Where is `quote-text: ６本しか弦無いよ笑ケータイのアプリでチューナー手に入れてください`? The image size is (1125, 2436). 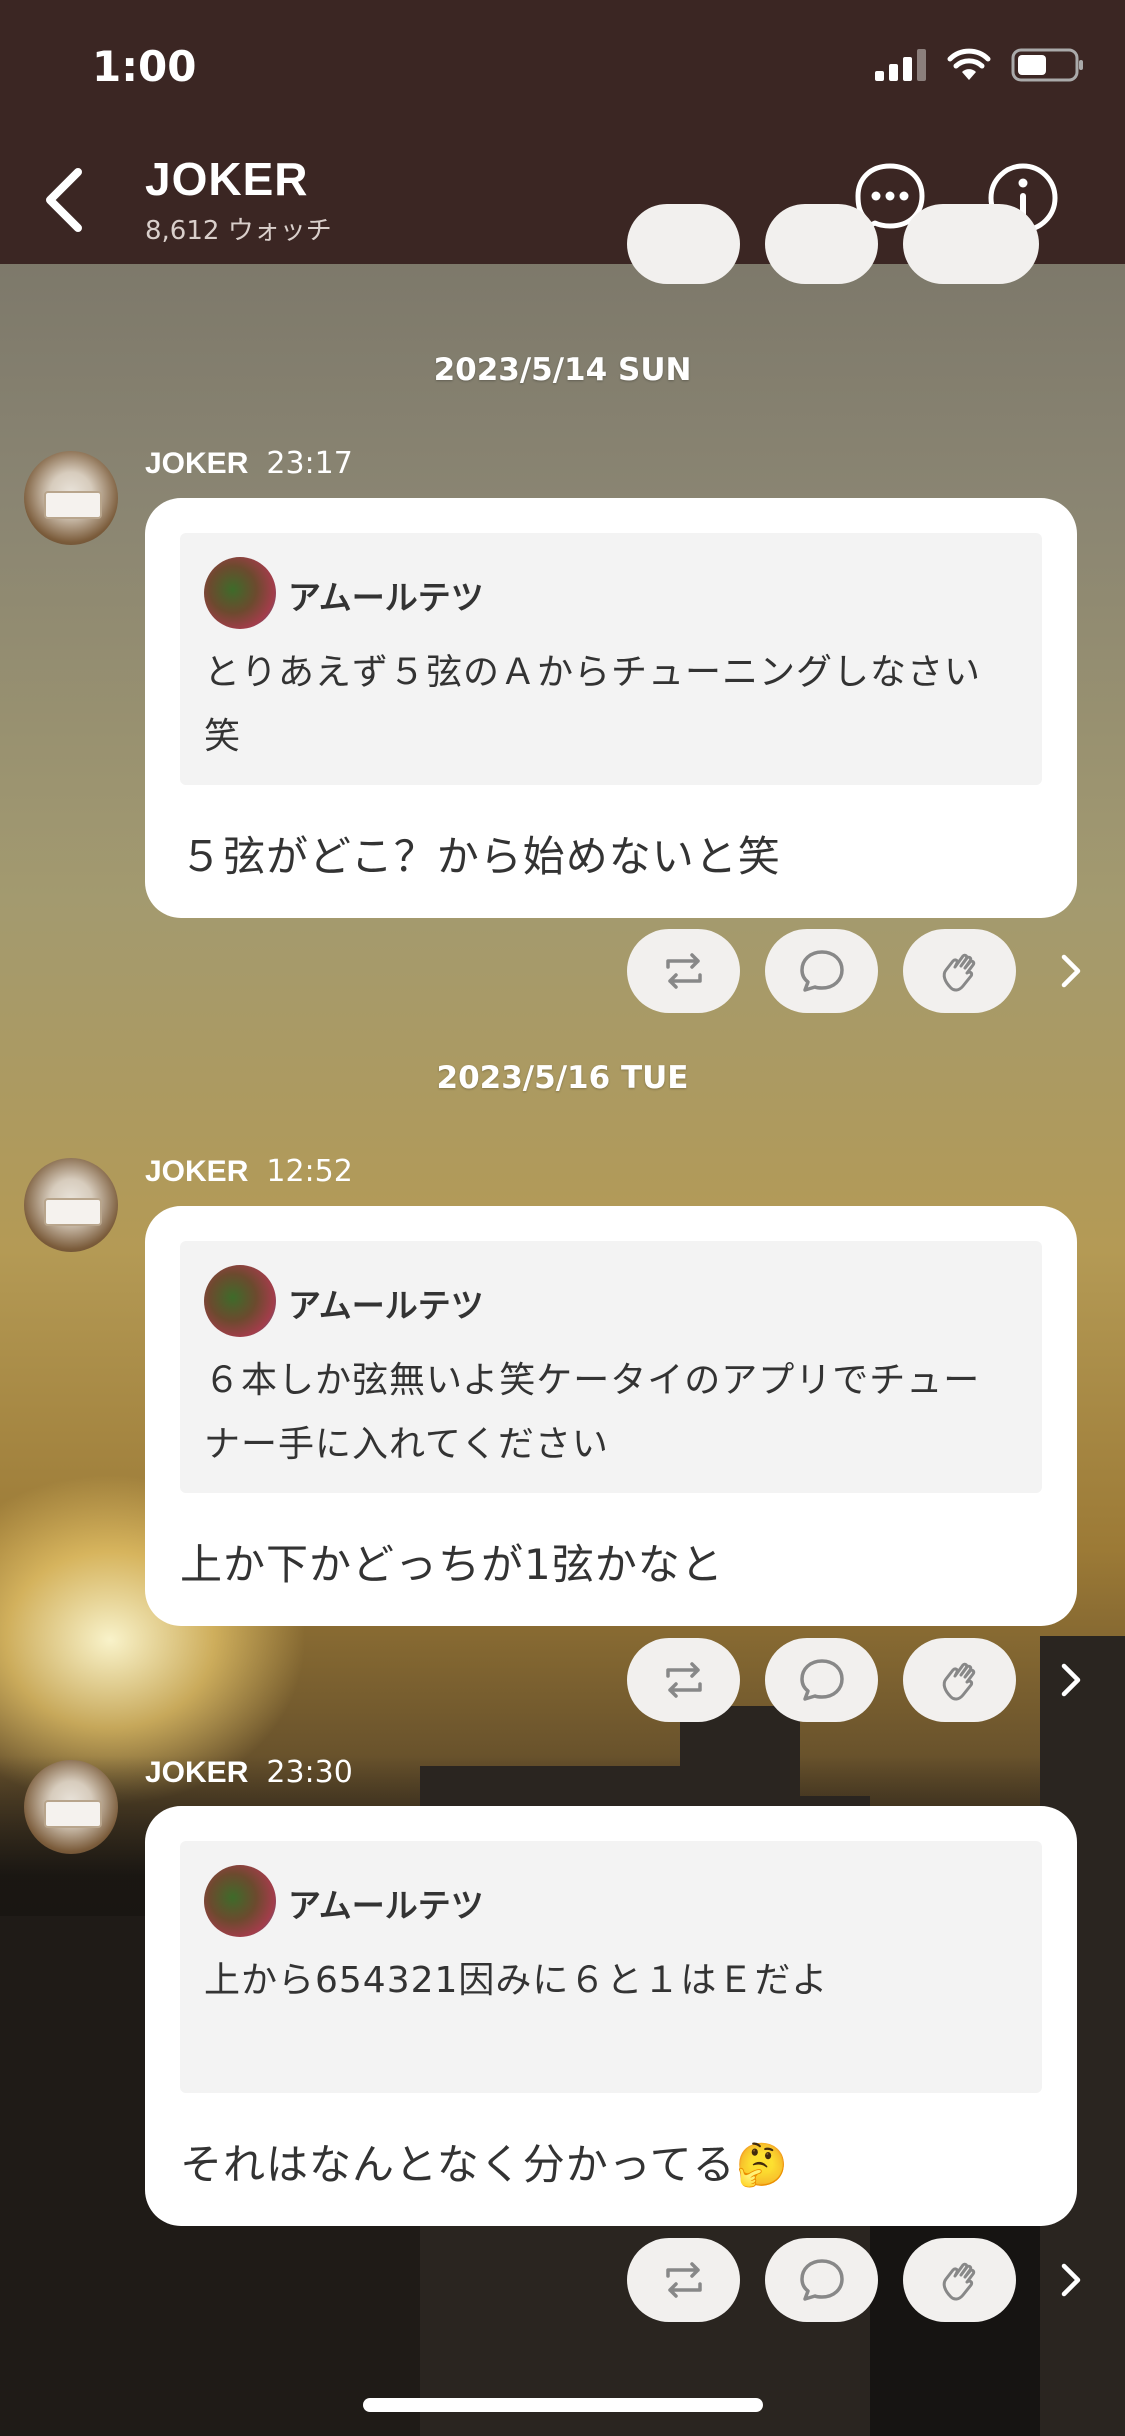 quote-text: ６本しか弦無いよ笑ケータイのアプリでチューナー手に入れてください is located at coordinates (592, 1412).